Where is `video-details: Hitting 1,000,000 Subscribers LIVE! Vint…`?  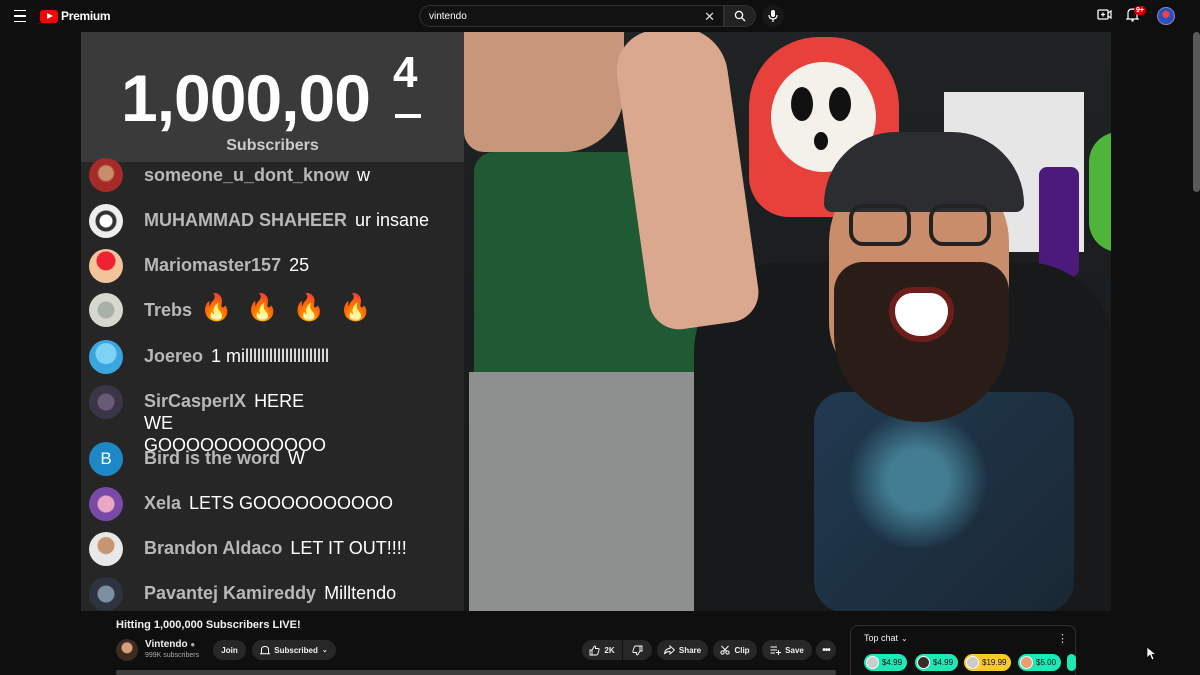 video-details: Hitting 1,000,000 Subscribers LIVE! Vint… is located at coordinates (600, 643).